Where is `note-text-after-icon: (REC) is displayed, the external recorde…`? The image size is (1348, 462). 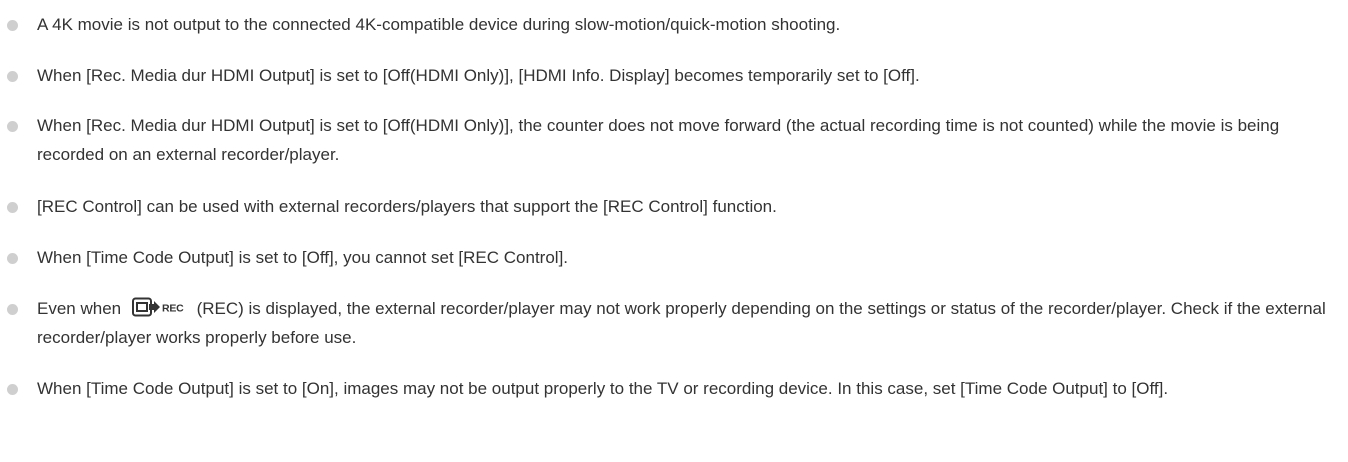 note-text-after-icon: (REC) is displayed, the external recorde… is located at coordinates (681, 323).